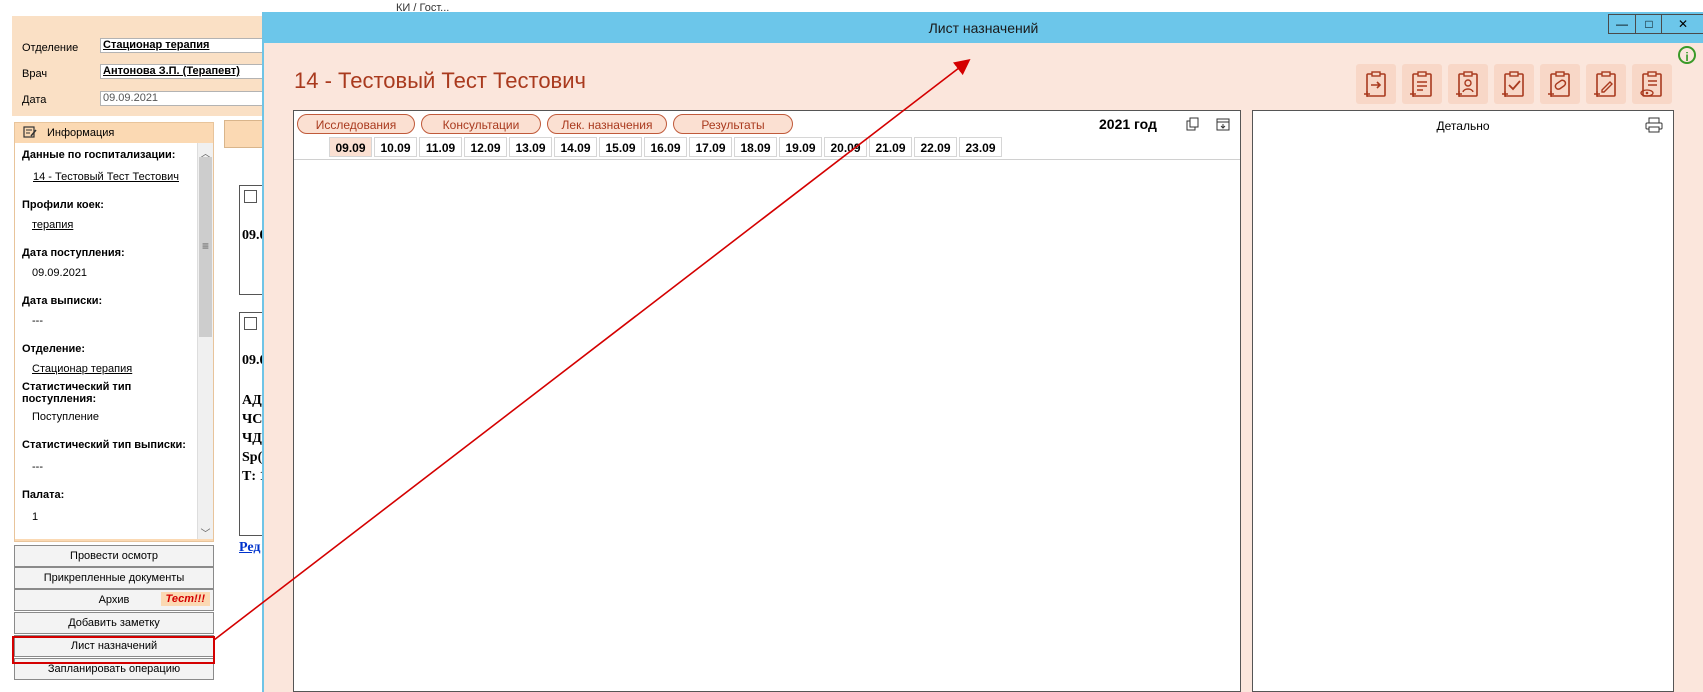 The width and height of the screenshot is (1703, 692). I want to click on tab-research: Исследования, so click(356, 124).